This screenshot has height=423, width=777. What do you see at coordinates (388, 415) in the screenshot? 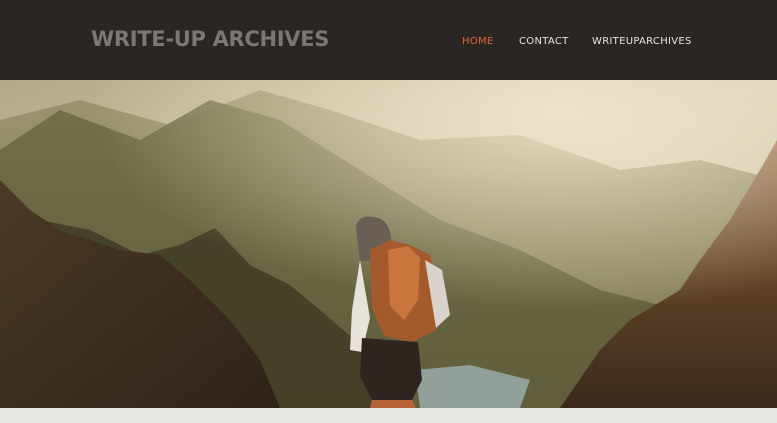
I see `content-strip` at bounding box center [388, 415].